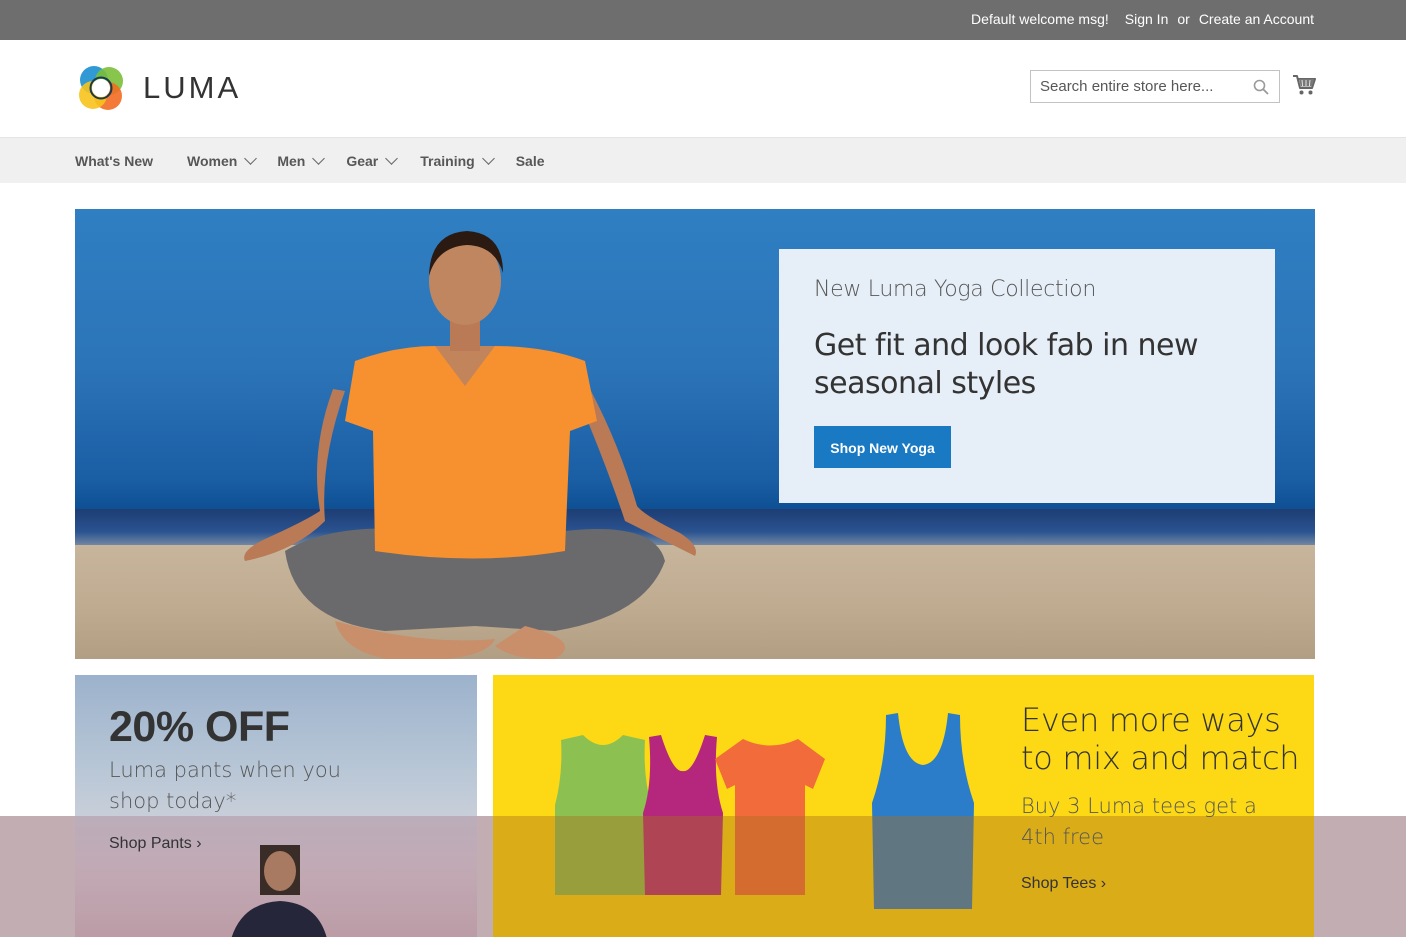 The height and width of the screenshot is (937, 1406). What do you see at coordinates (1256, 19) in the screenshot?
I see `create-account-link: Create an Account` at bounding box center [1256, 19].